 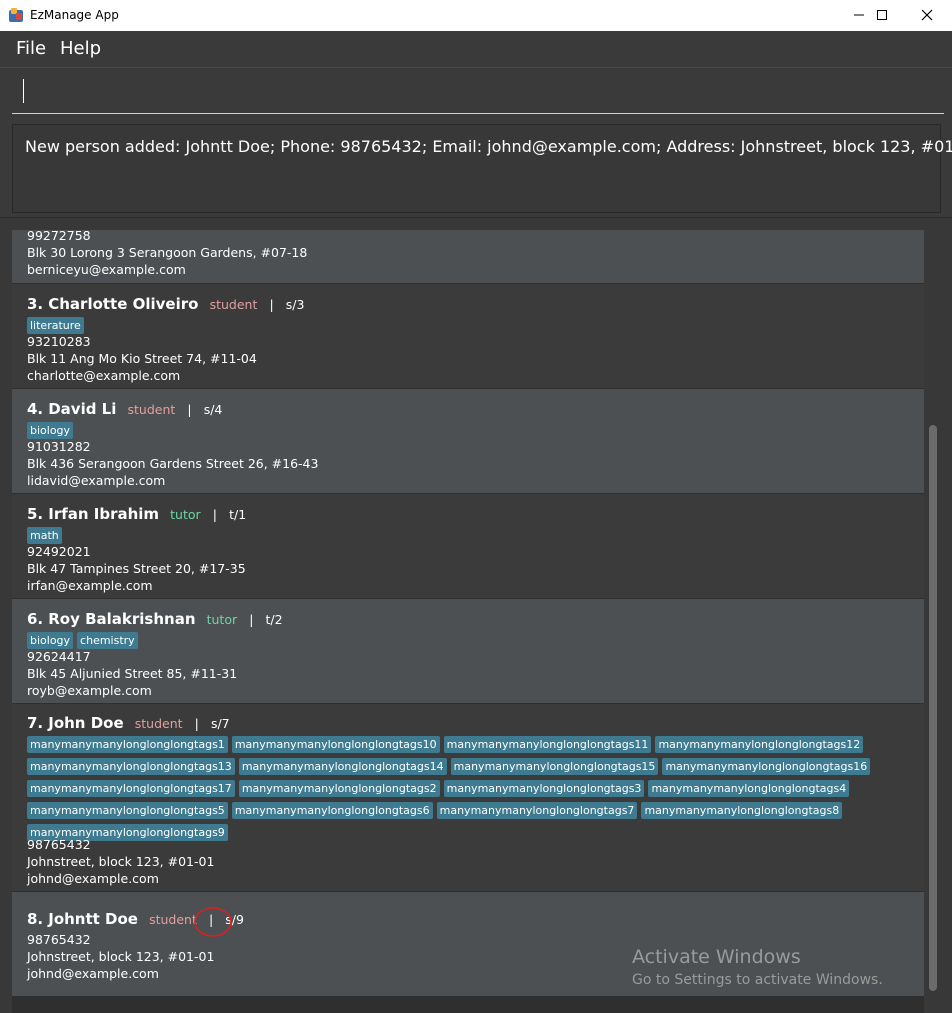 I want to click on title-bar: EzManage App, so click(x=476, y=15).